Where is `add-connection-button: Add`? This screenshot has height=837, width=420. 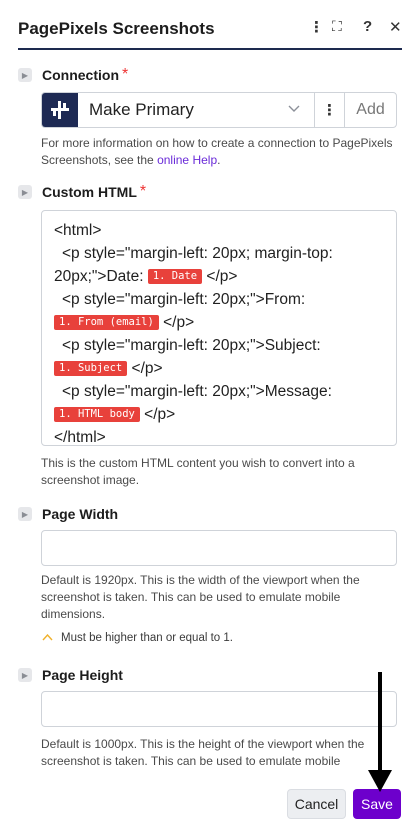 add-connection-button: Add is located at coordinates (370, 110).